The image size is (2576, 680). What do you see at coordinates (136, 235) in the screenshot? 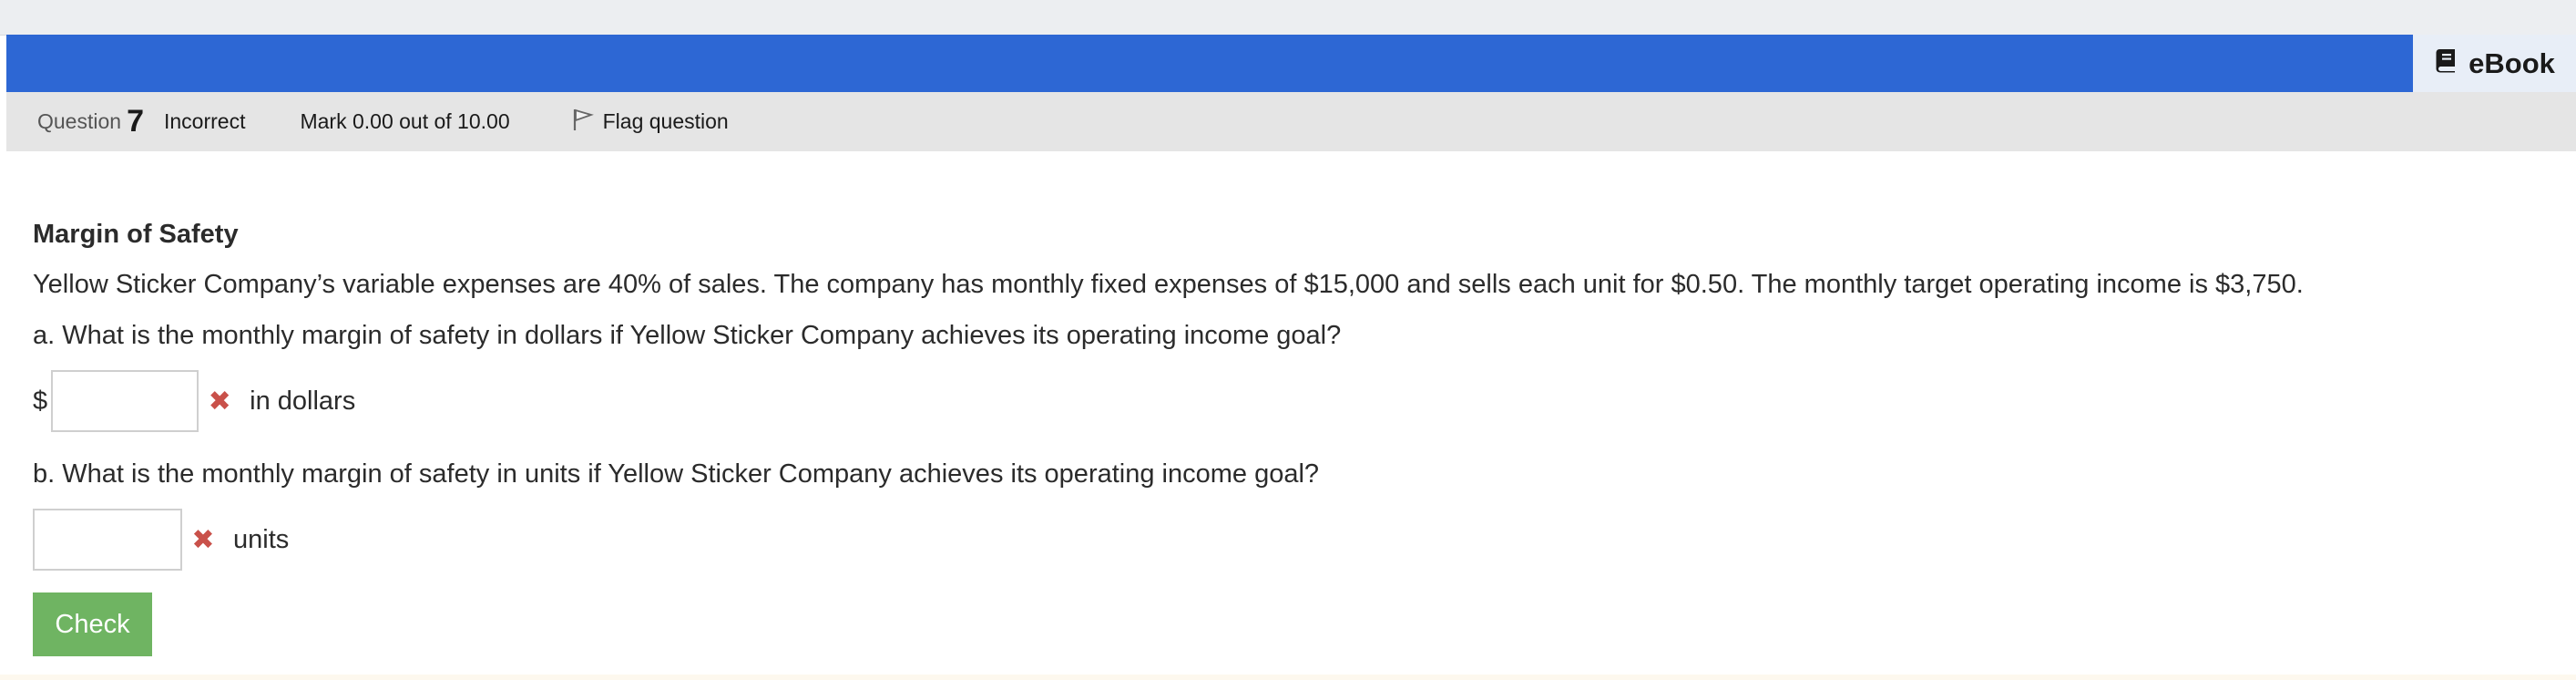
I see `question-title: Margin of Safety` at bounding box center [136, 235].